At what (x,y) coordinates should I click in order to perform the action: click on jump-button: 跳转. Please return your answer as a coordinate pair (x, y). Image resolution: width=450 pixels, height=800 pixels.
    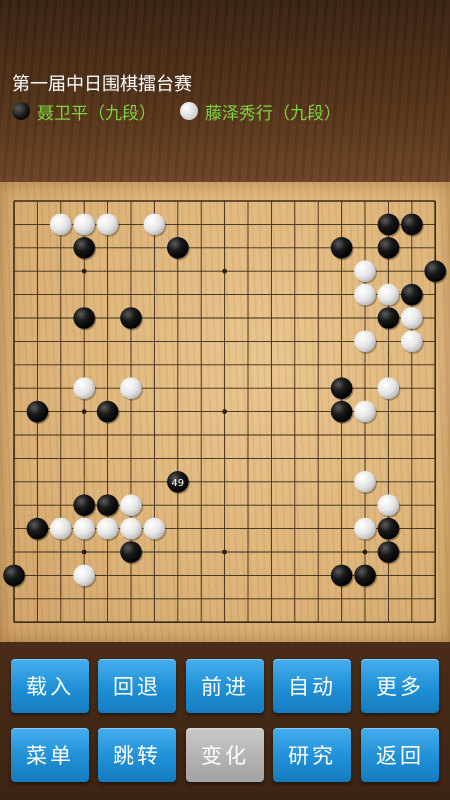
    Looking at the image, I should click on (137, 755).